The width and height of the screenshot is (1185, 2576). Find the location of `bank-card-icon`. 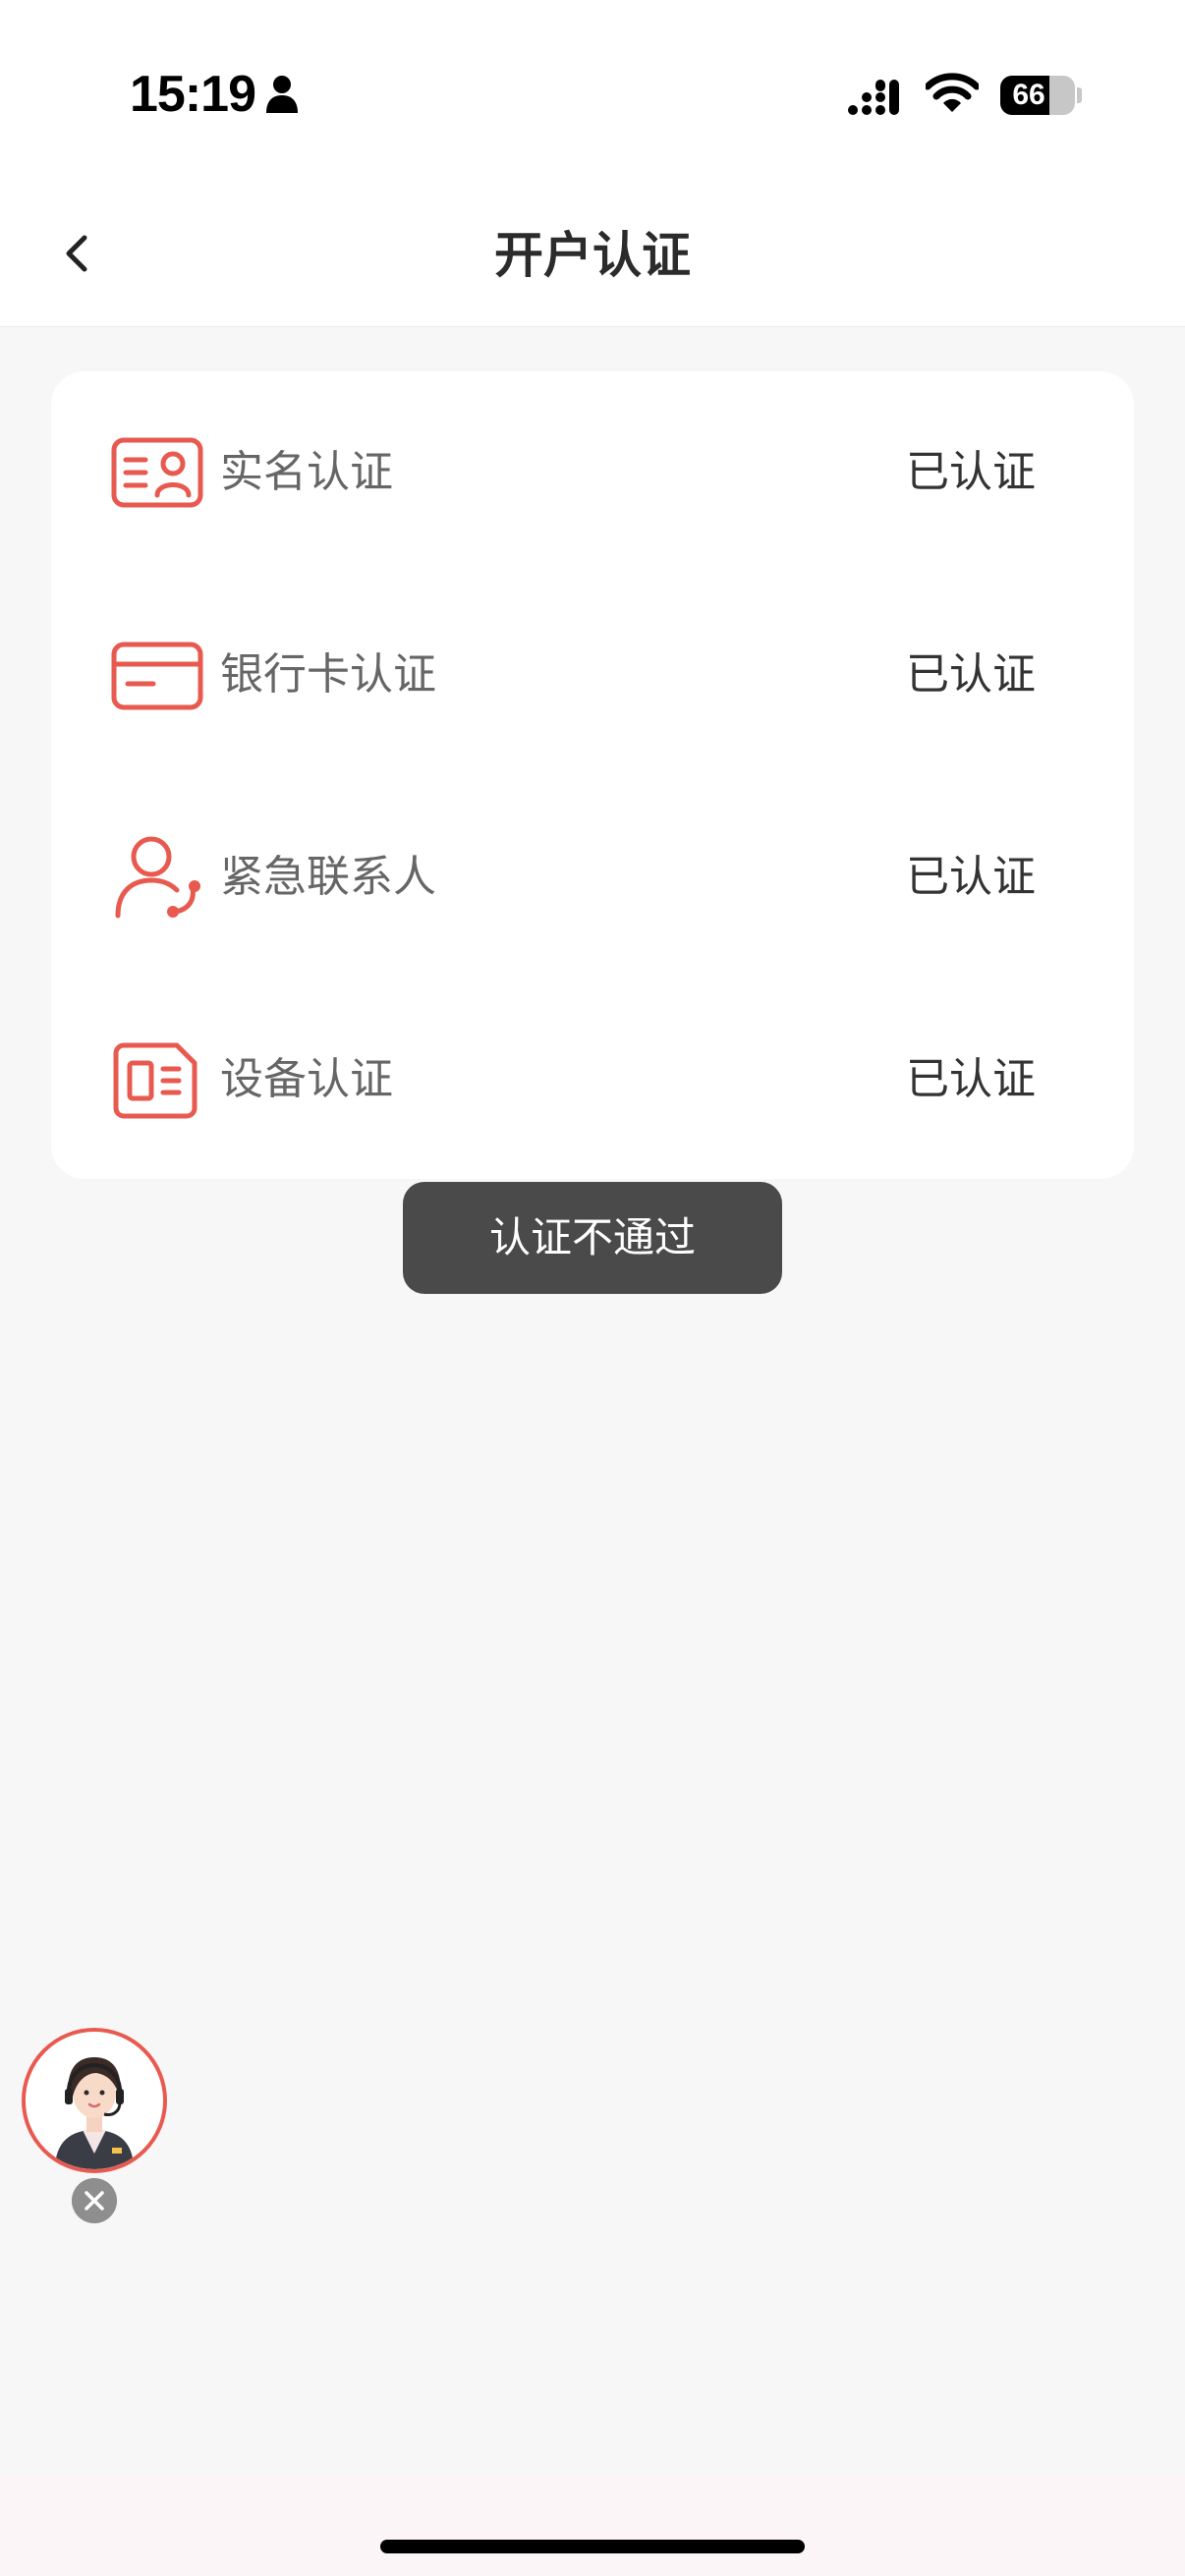

bank-card-icon is located at coordinates (157, 676).